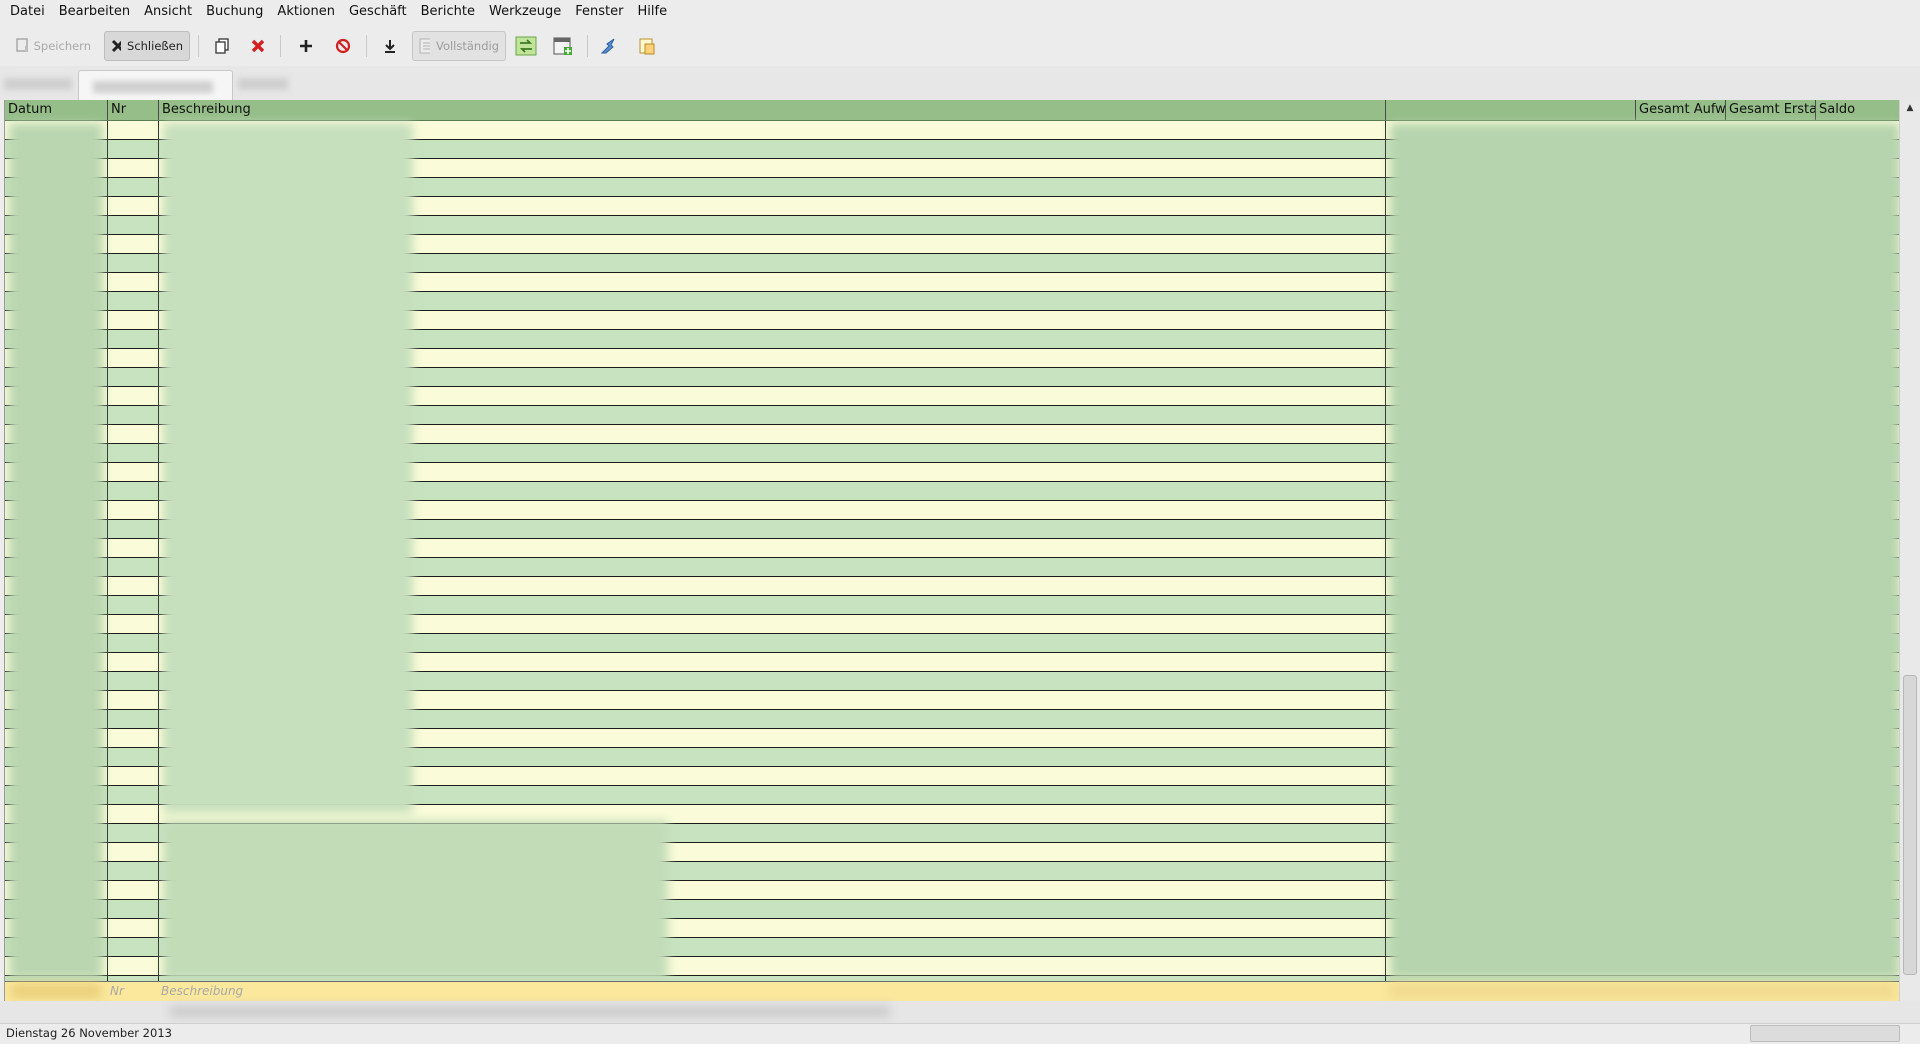 The height and width of the screenshot is (1044, 1920). What do you see at coordinates (960, 1033) in the screenshot?
I see `status-bar: Dienstag 26 November 2013` at bounding box center [960, 1033].